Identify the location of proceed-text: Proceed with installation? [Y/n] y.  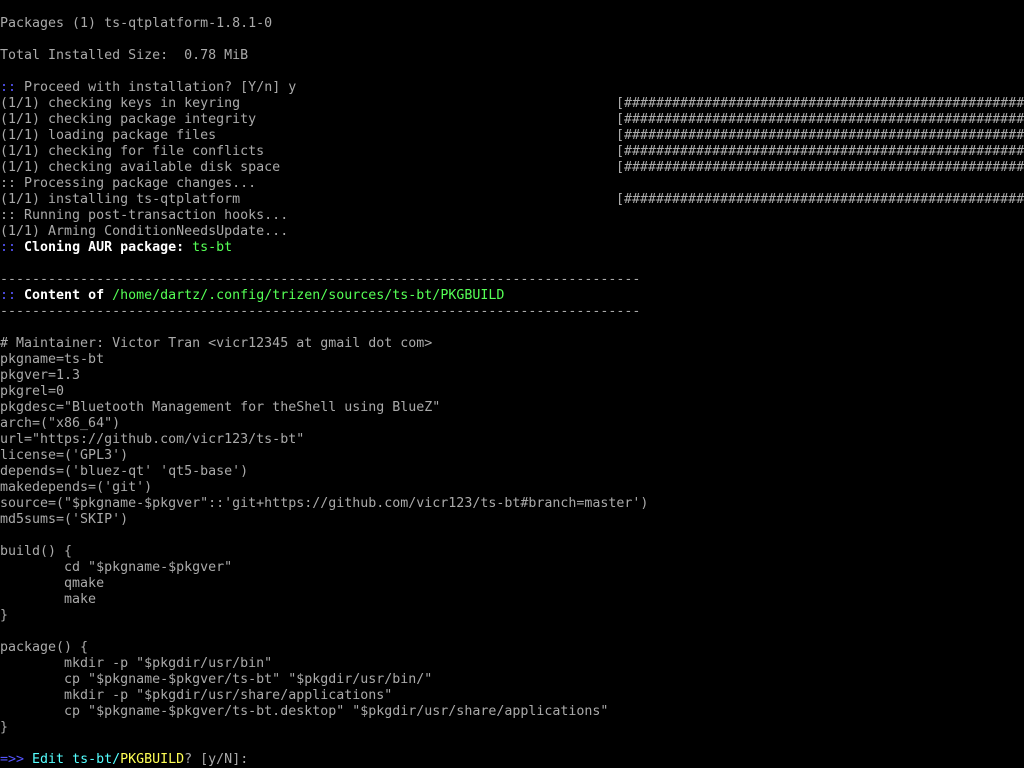
(160, 87).